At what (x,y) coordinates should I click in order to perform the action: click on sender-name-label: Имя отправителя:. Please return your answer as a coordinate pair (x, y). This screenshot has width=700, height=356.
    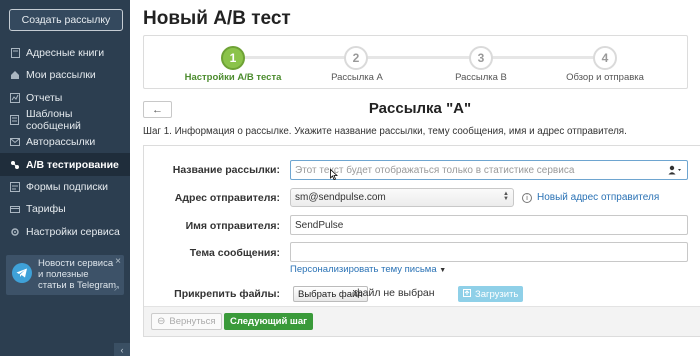
    Looking at the image, I should click on (232, 226).